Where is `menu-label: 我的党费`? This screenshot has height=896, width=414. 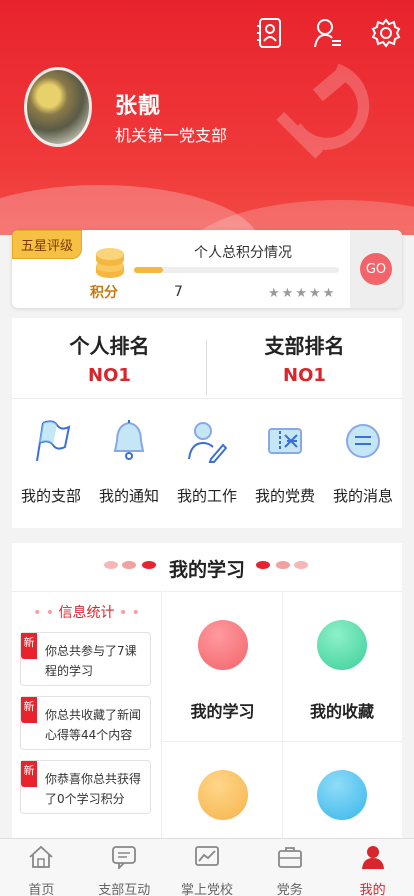 menu-label: 我的党费 is located at coordinates (284, 496).